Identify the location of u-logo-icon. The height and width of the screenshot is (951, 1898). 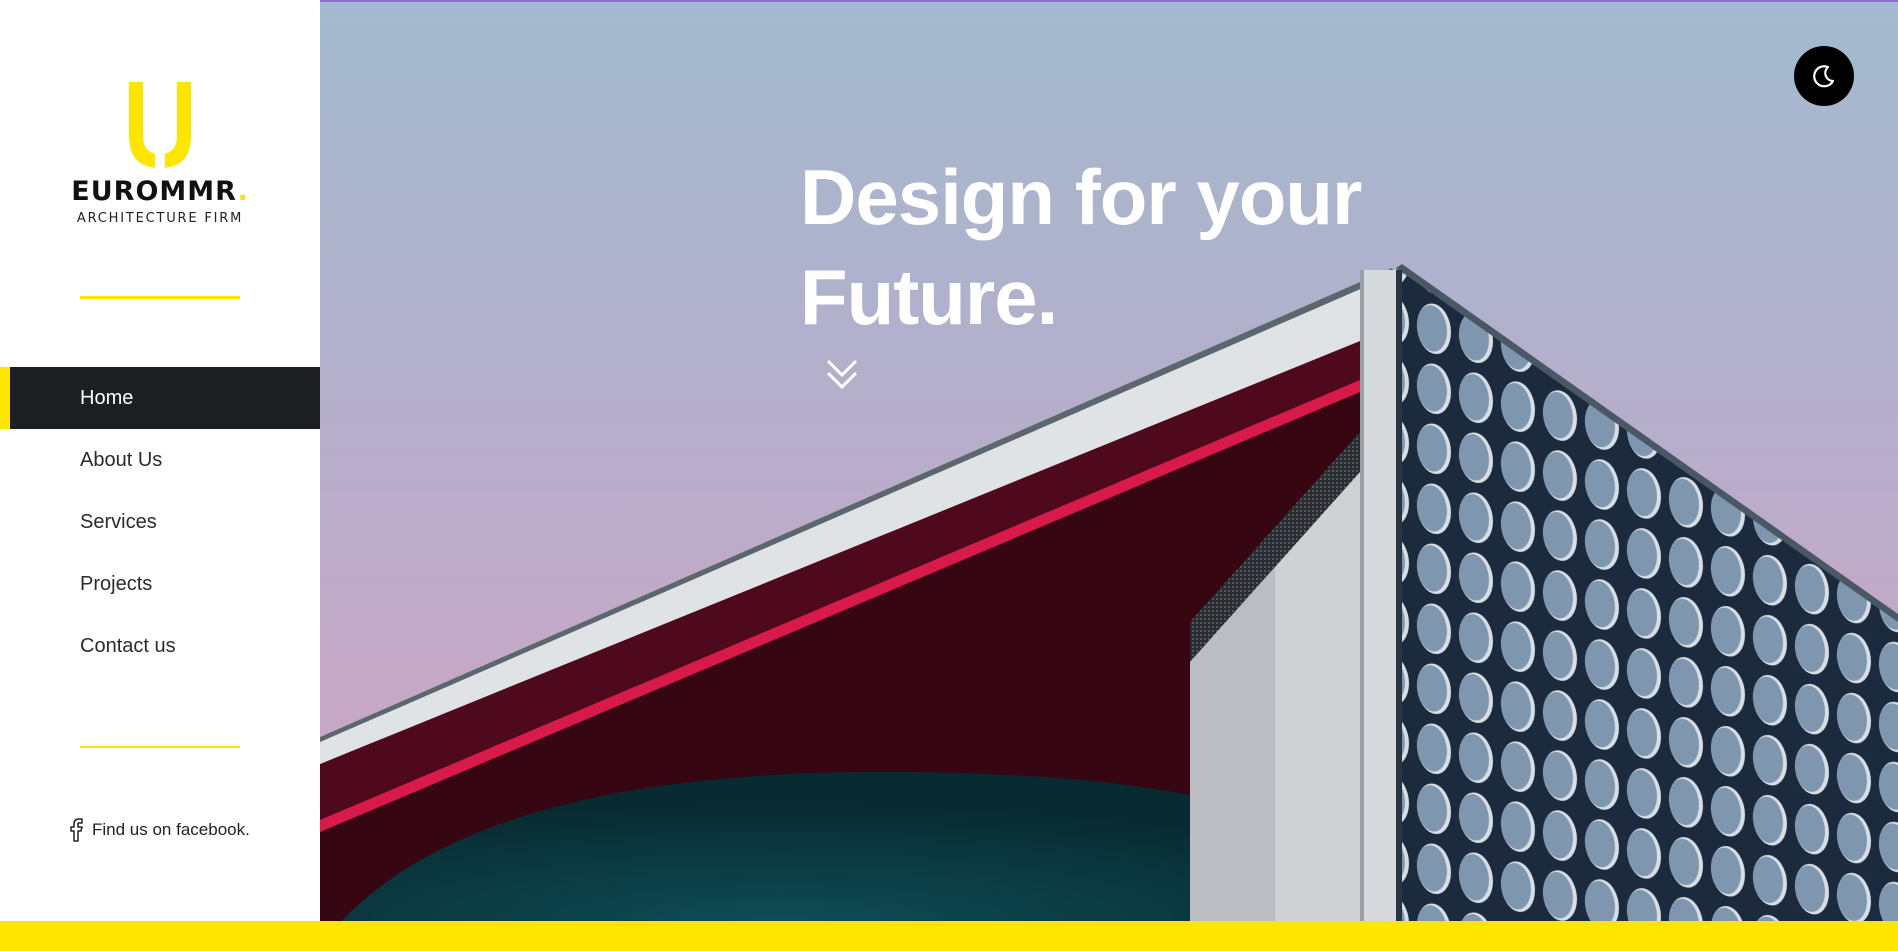
(160, 126).